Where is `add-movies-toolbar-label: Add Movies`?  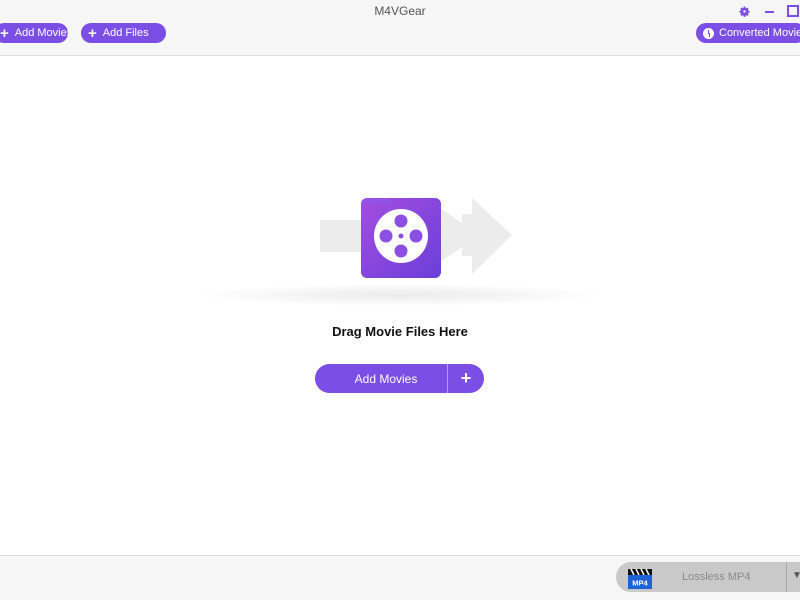
add-movies-toolbar-label: Add Movies is located at coordinates (43, 33).